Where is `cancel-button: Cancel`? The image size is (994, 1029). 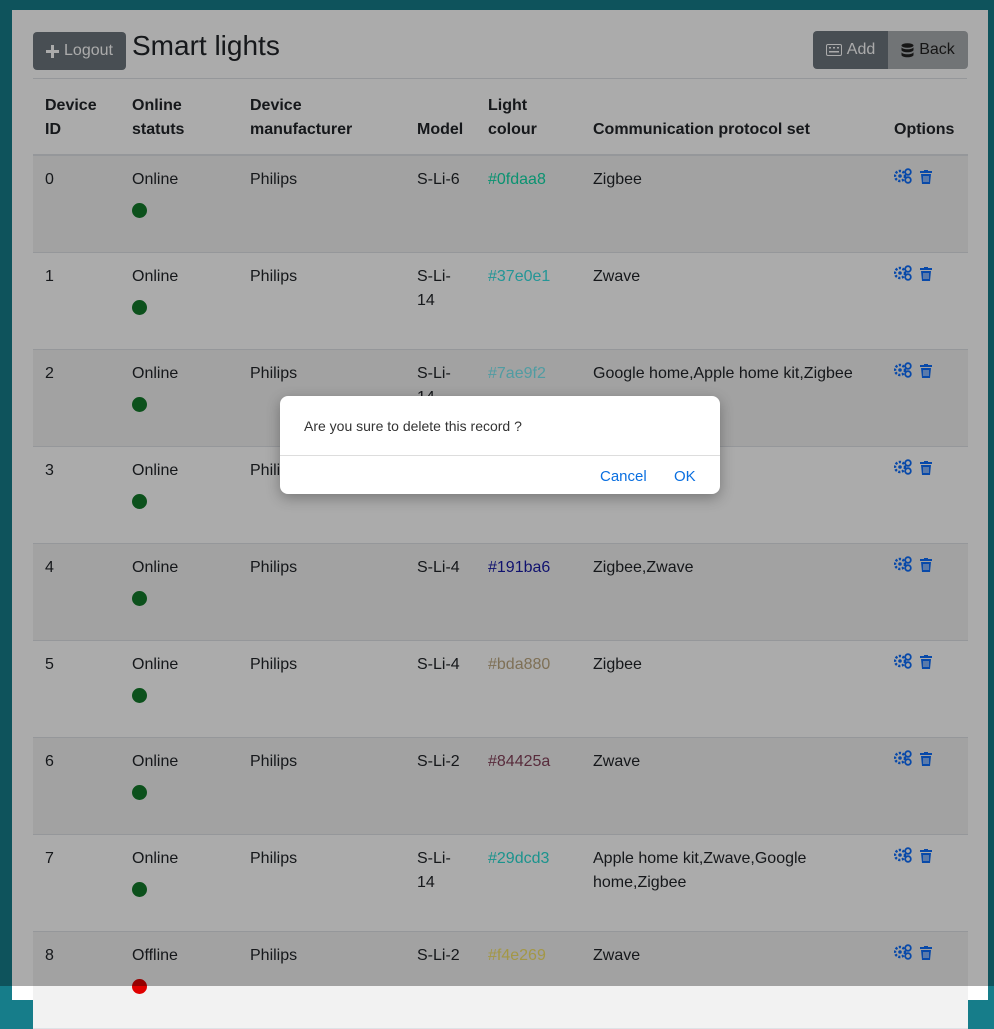 cancel-button: Cancel is located at coordinates (623, 476).